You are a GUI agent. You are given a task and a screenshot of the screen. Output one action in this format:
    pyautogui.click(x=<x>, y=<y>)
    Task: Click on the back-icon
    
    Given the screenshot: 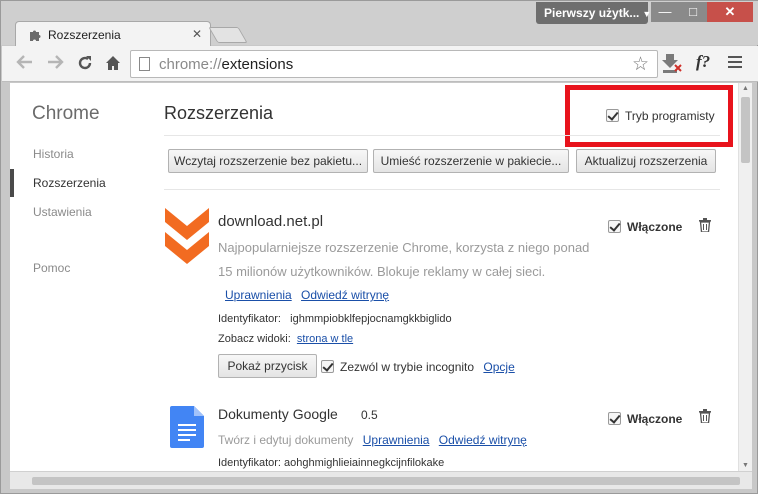 What is the action you would take?
    pyautogui.click(x=25, y=63)
    